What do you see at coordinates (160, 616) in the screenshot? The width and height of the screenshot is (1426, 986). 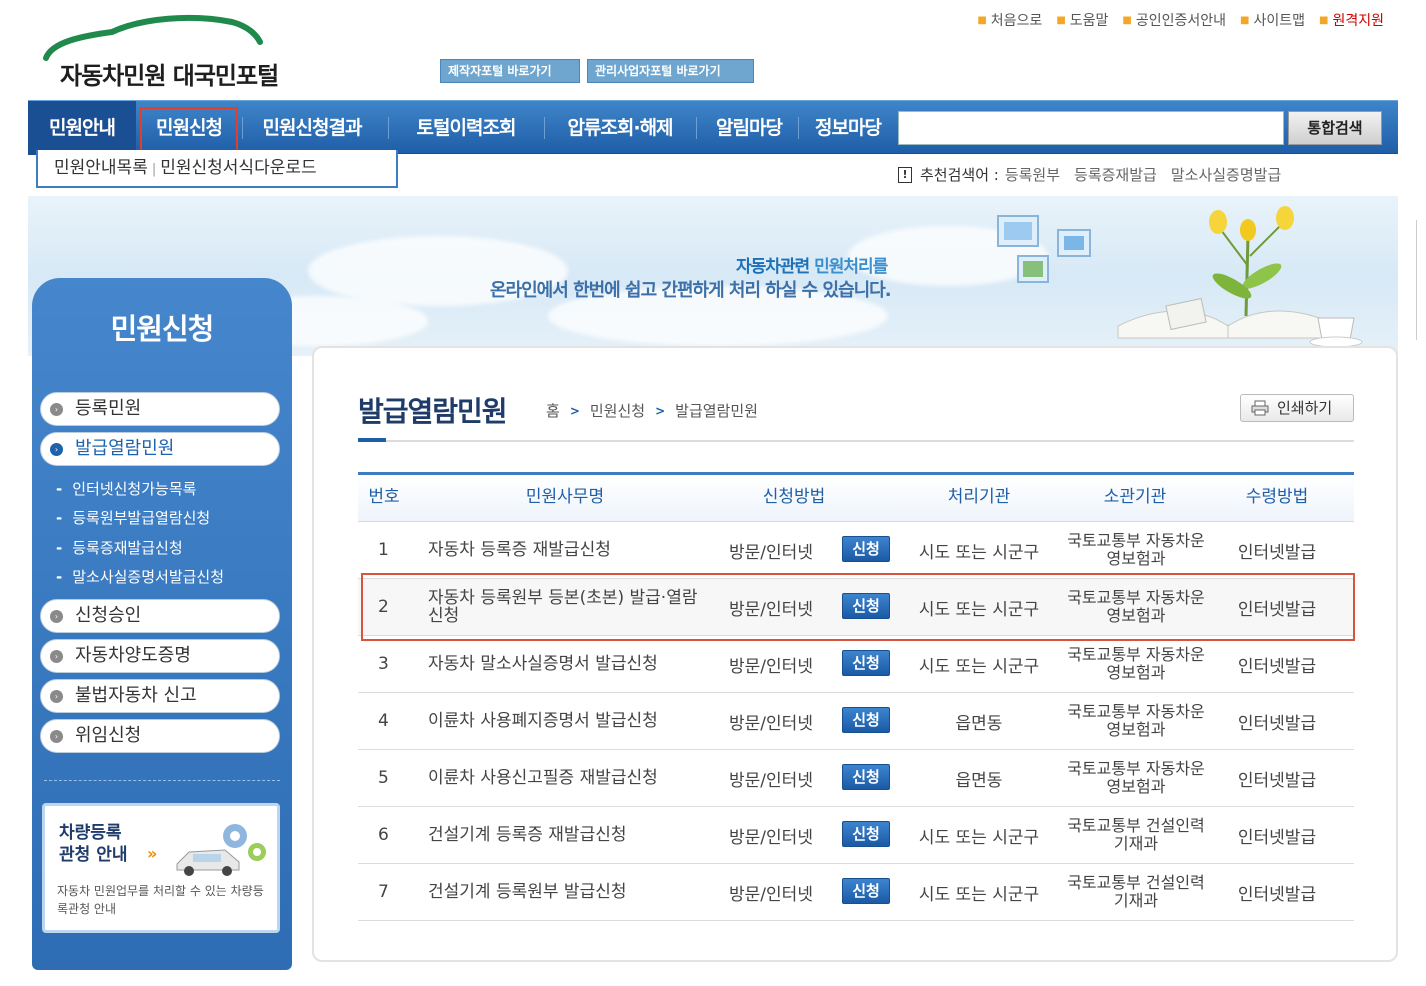 I see `lnb-item-approval: › 신청승인` at bounding box center [160, 616].